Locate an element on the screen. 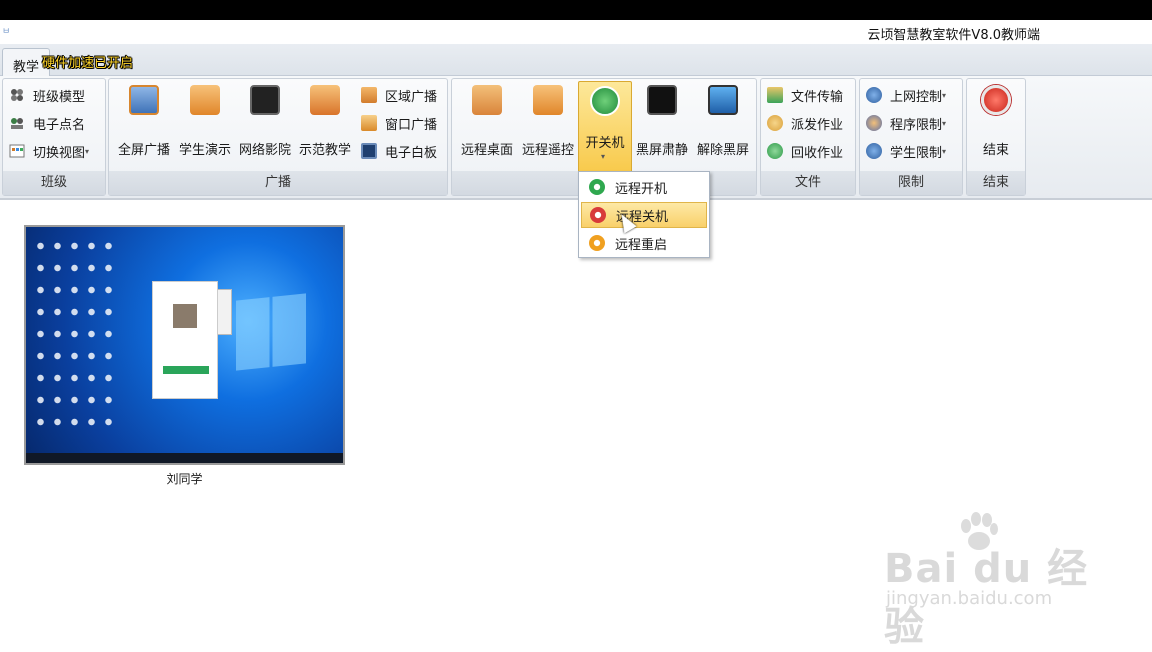  remote-desktop-label: 远程桌面 is located at coordinates (486, 150).